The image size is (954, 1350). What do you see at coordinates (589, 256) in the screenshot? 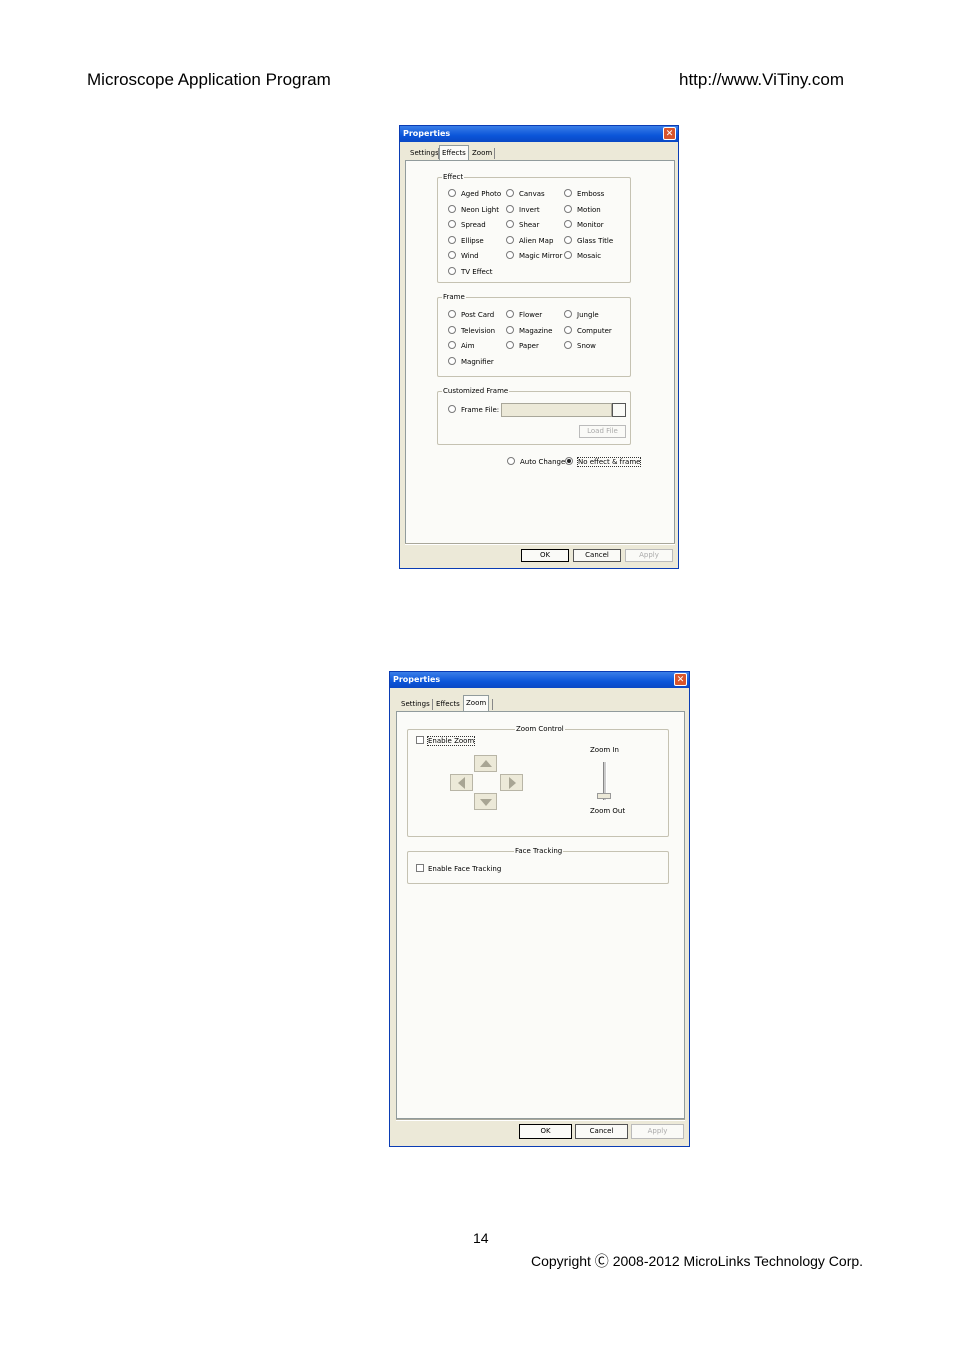
I see `radio-label: Mosaic` at bounding box center [589, 256].